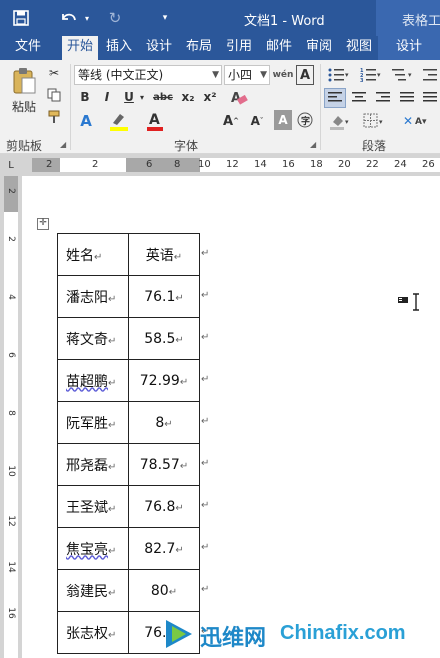 The height and width of the screenshot is (658, 440). Describe the element at coordinates (164, 548) in the screenshot. I see `table-cell: 82.7↵` at that location.